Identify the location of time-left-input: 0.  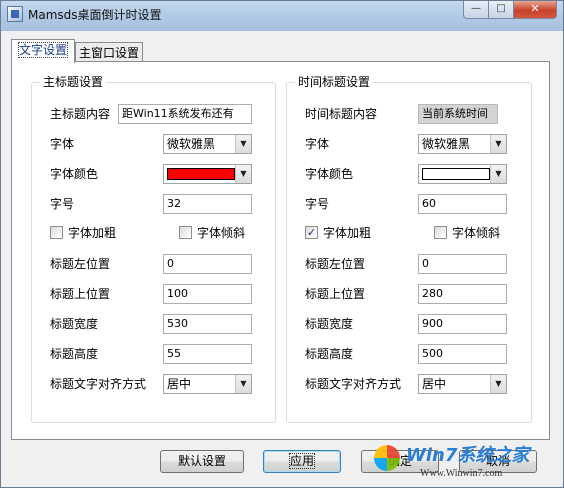
(462, 264).